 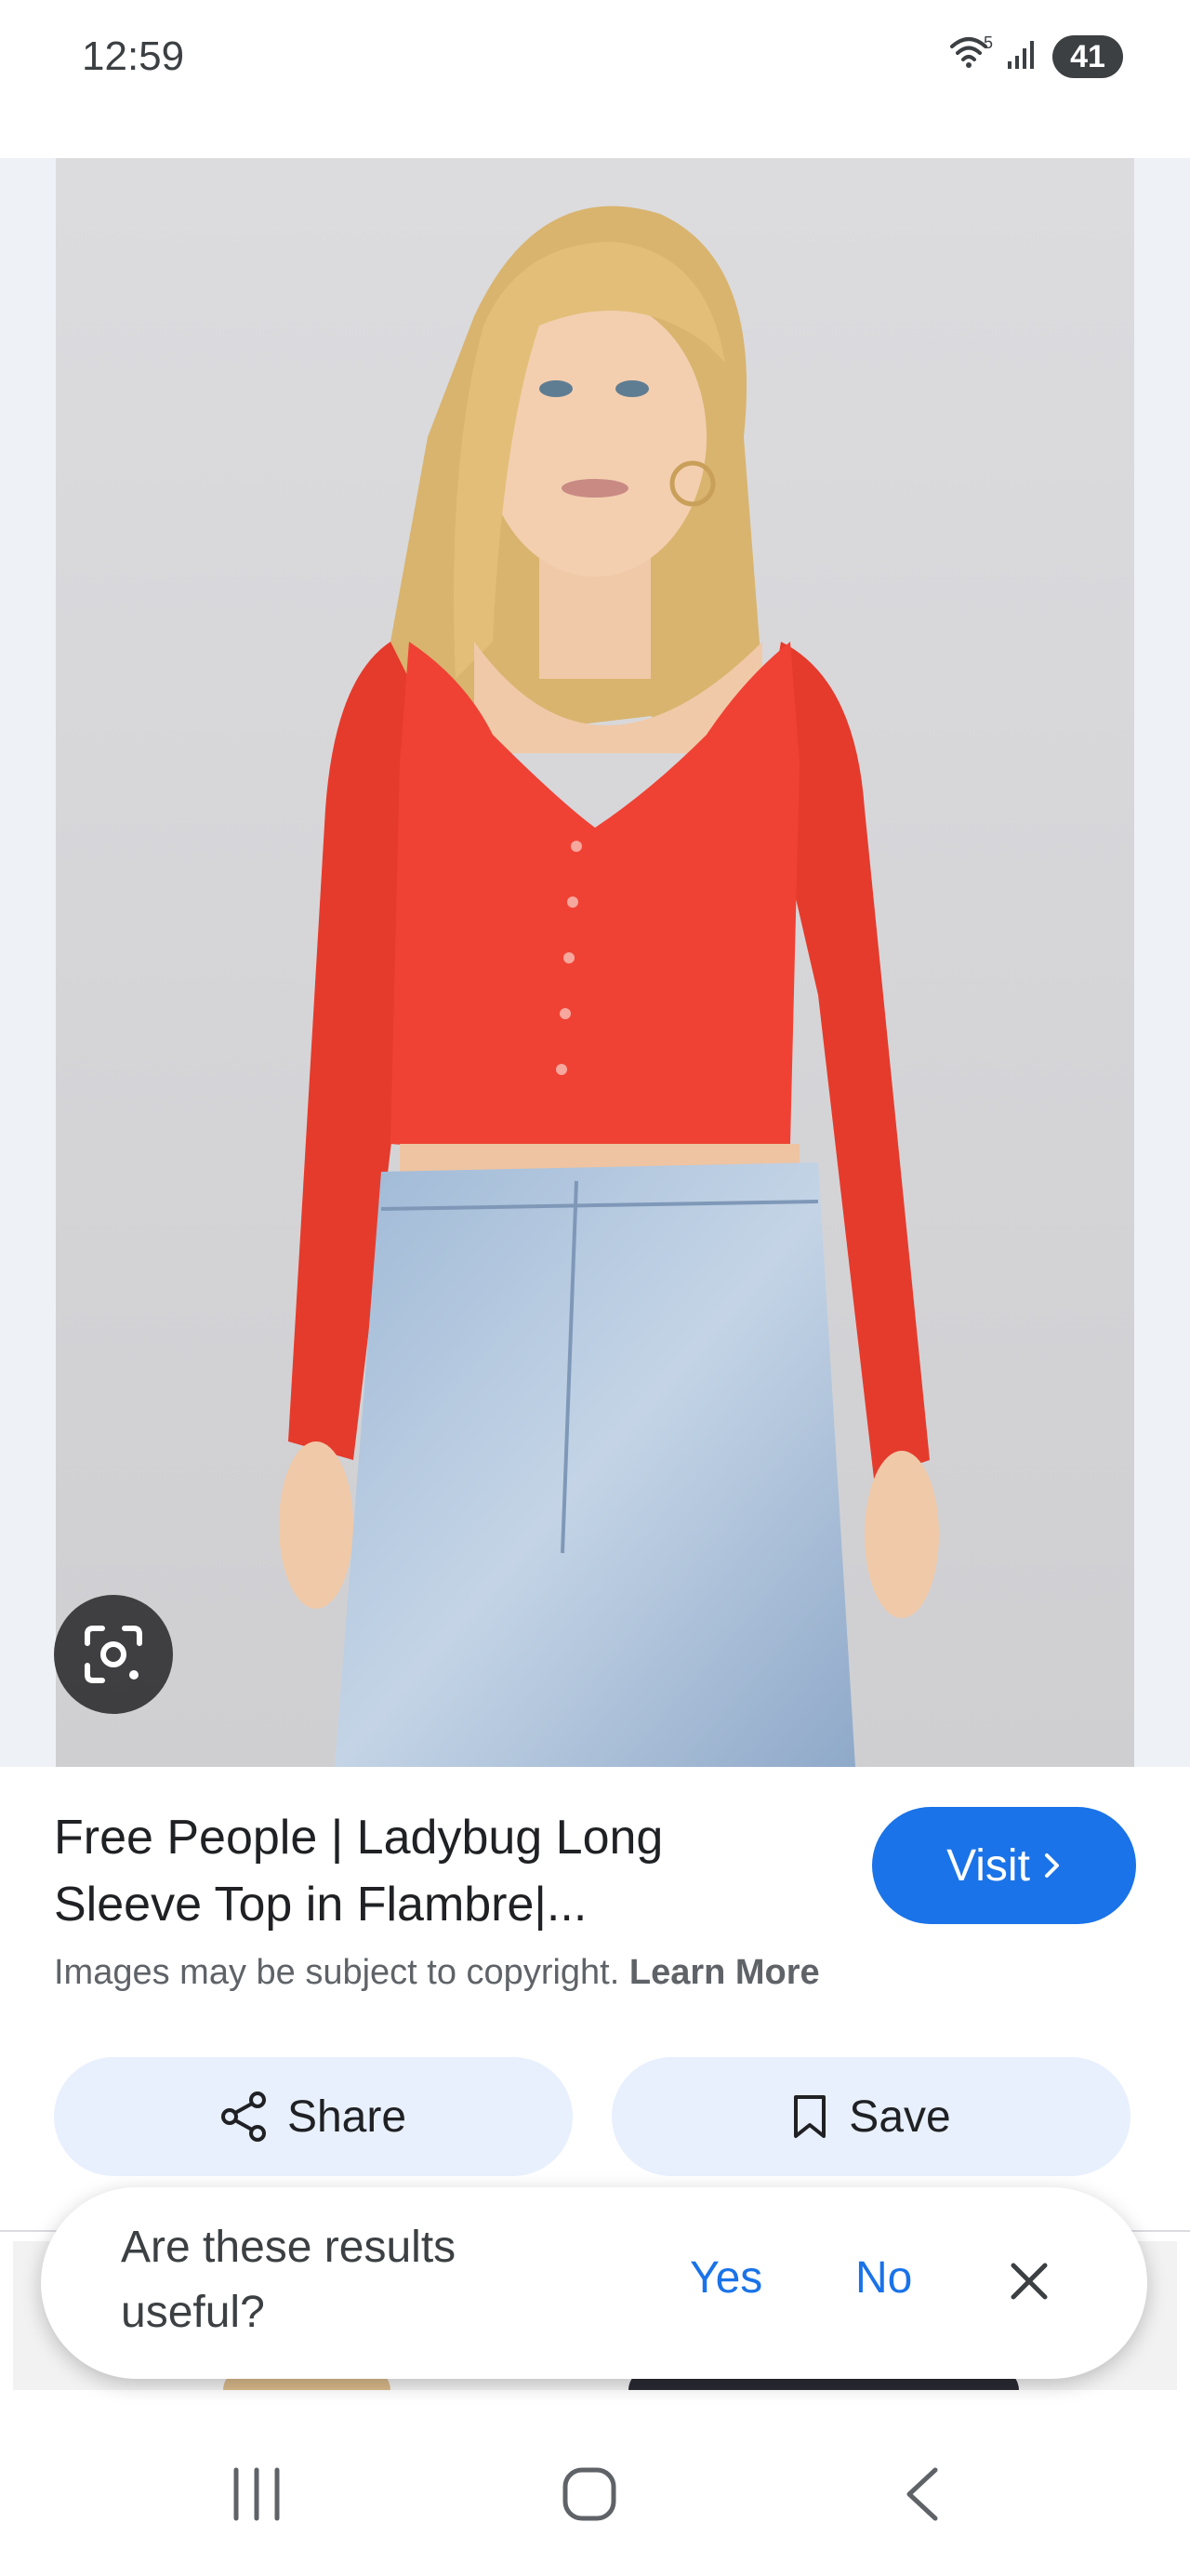 What do you see at coordinates (989, 42) in the screenshot?
I see `wifi-label: 5` at bounding box center [989, 42].